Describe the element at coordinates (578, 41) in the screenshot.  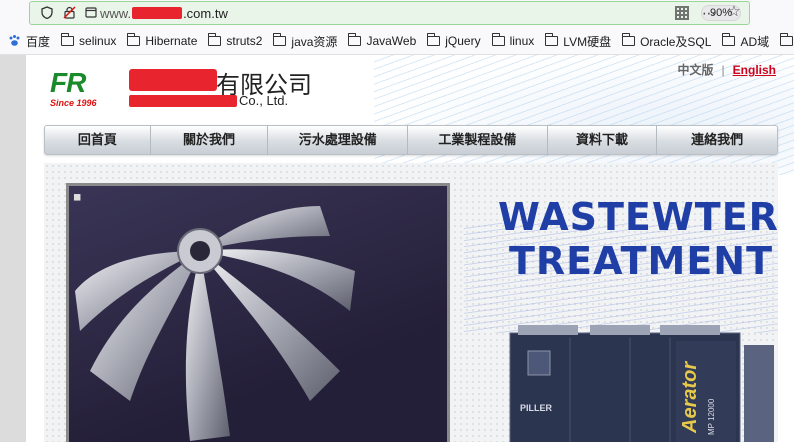
I see `bookmark-lvm: LVM硬盘` at that location.